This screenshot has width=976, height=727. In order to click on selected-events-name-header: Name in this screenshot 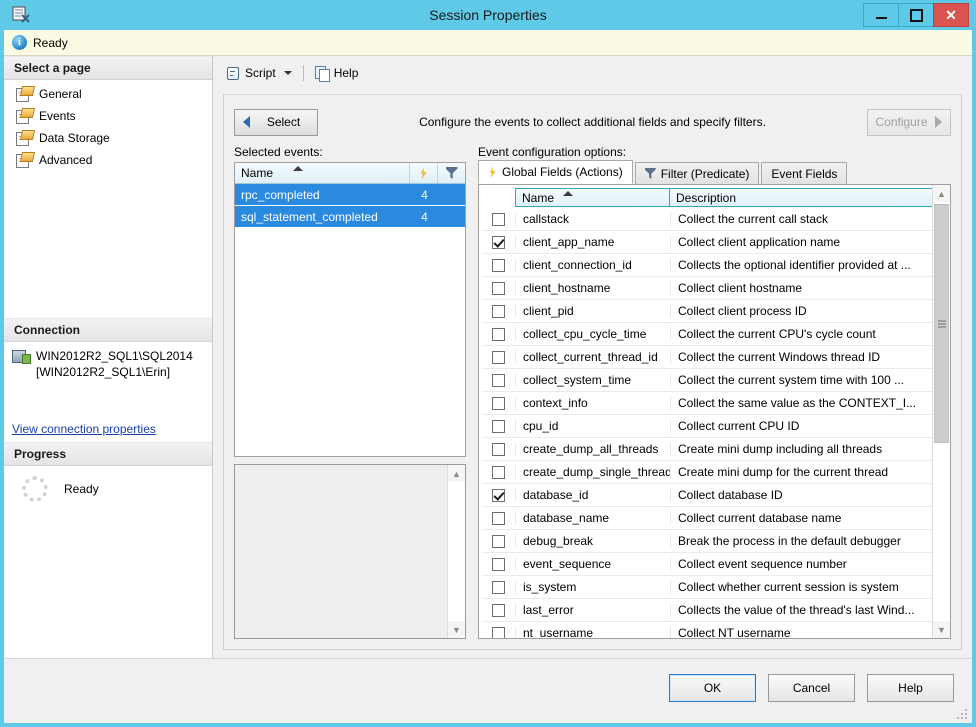, I will do `click(322, 173)`.